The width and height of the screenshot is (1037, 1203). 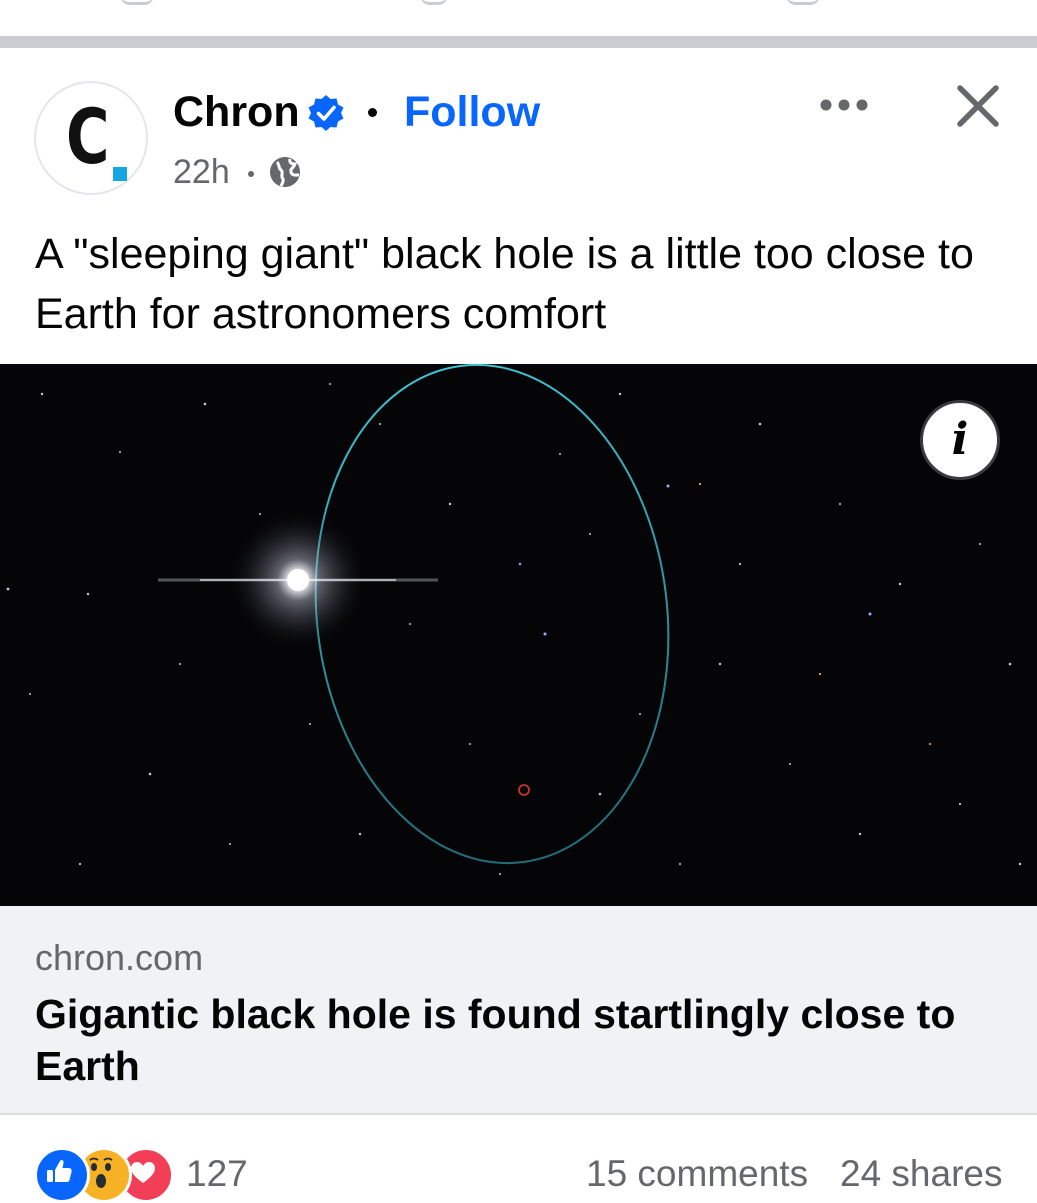 I want to click on avatar-logo-dot, so click(x=120, y=174).